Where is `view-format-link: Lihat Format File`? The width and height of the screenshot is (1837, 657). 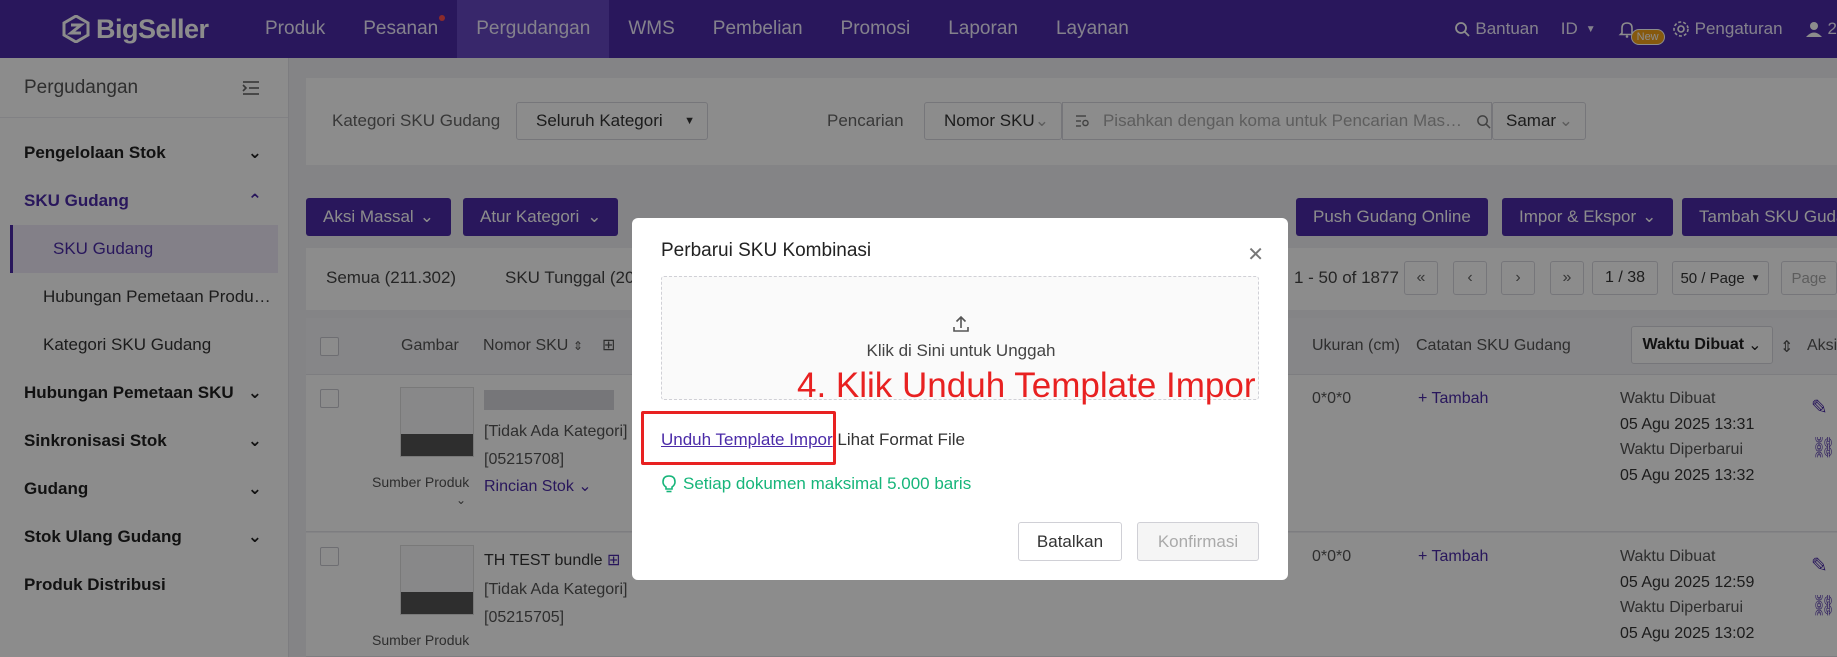
view-format-link: Lihat Format File is located at coordinates (901, 439).